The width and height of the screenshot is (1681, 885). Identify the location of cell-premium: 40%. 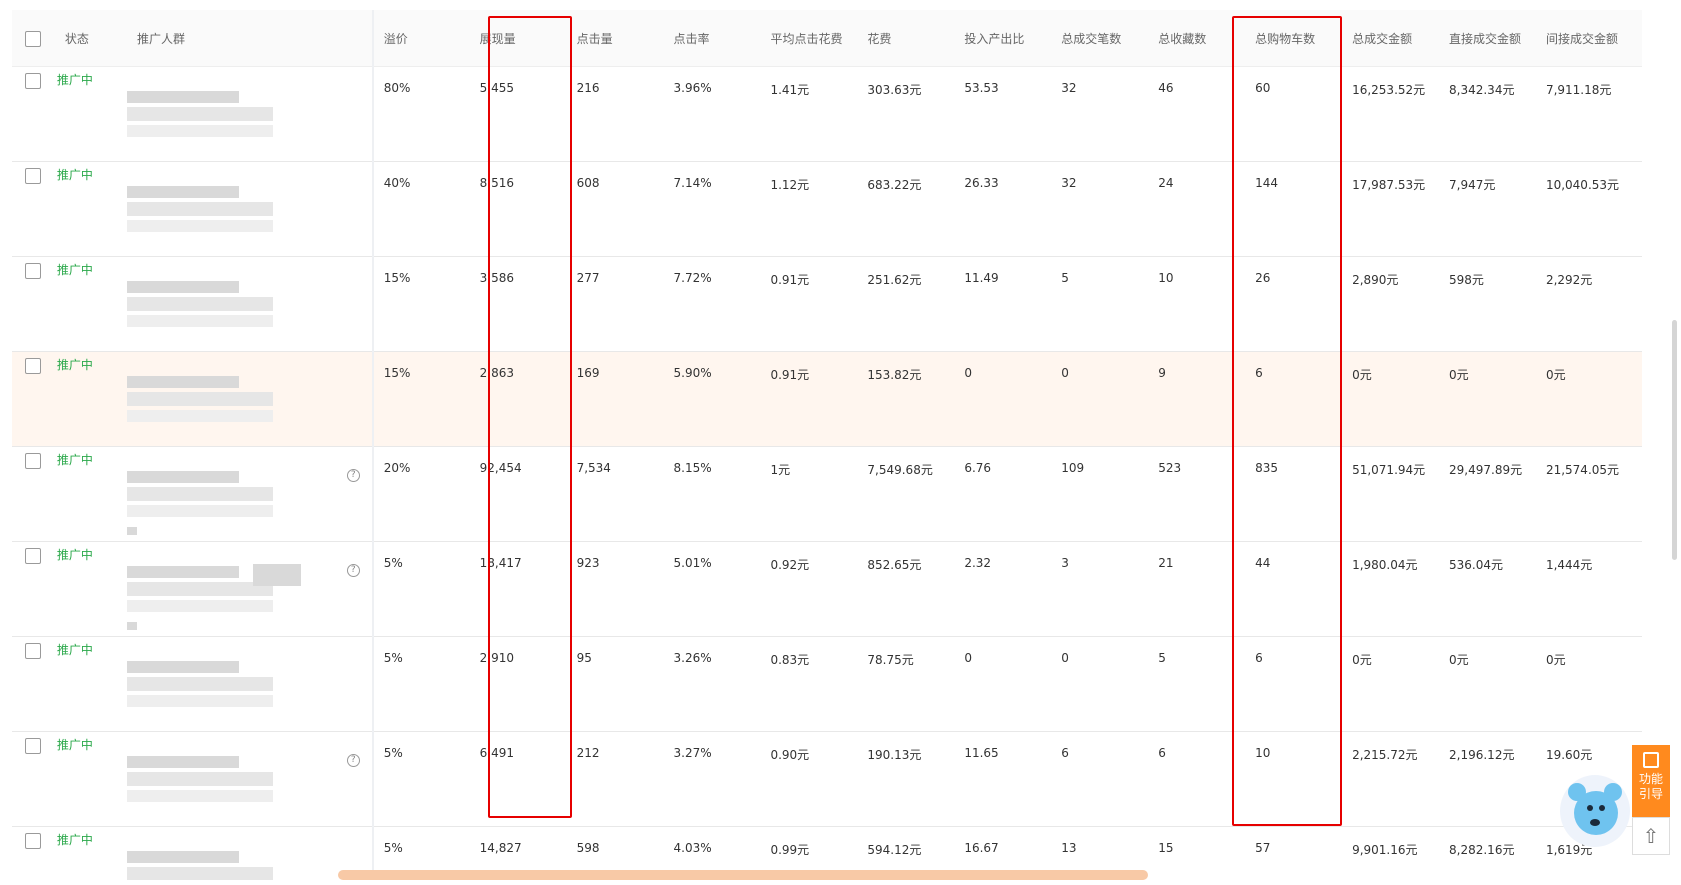
(397, 183).